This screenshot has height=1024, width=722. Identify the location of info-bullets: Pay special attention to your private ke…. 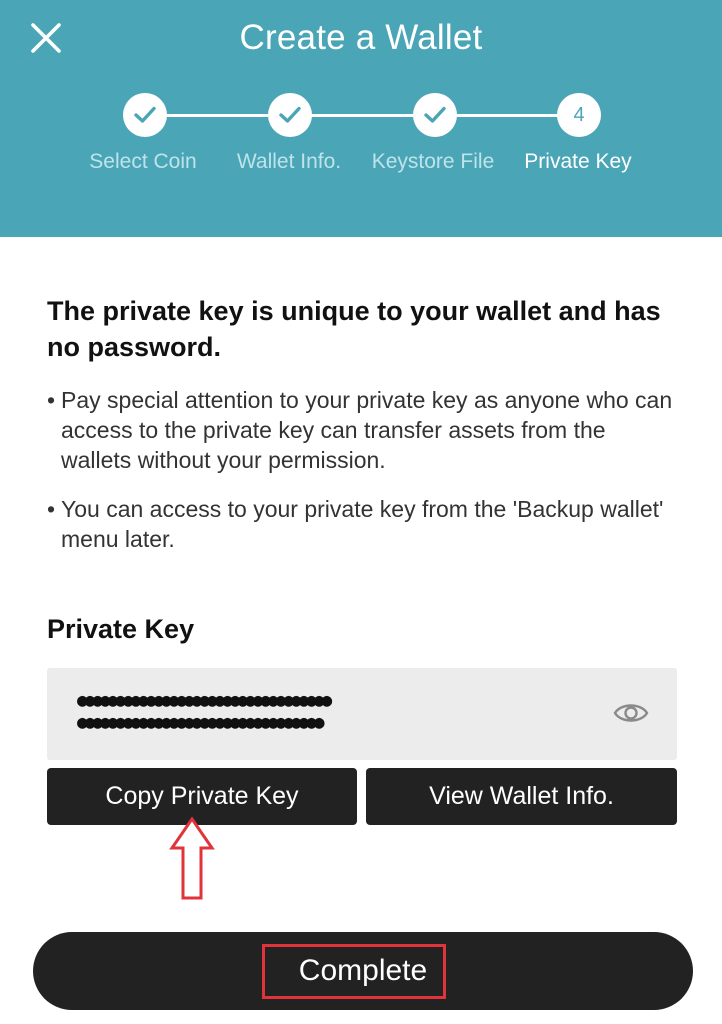
(362, 469).